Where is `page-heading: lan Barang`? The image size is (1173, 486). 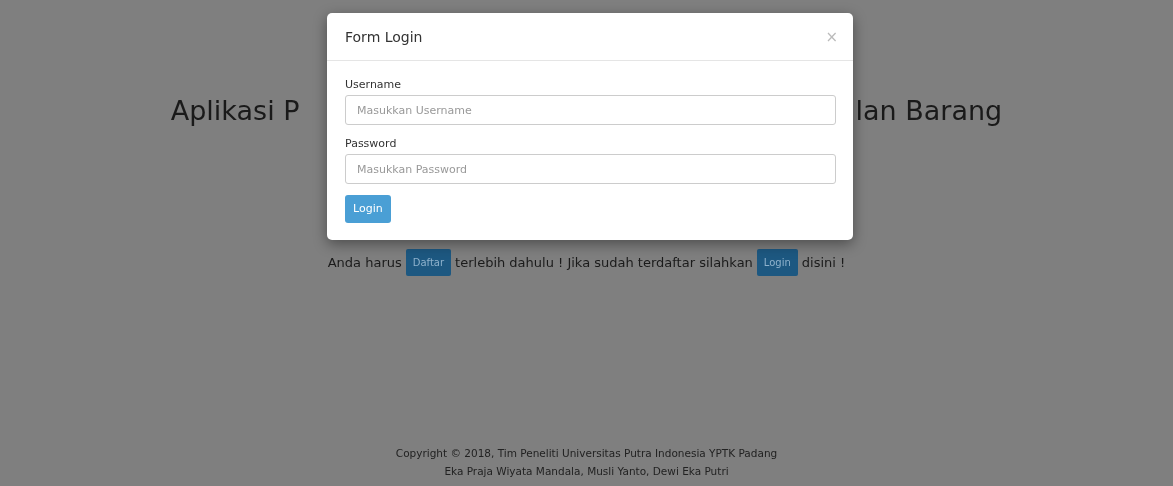 page-heading: lan Barang is located at coordinates (929, 111).